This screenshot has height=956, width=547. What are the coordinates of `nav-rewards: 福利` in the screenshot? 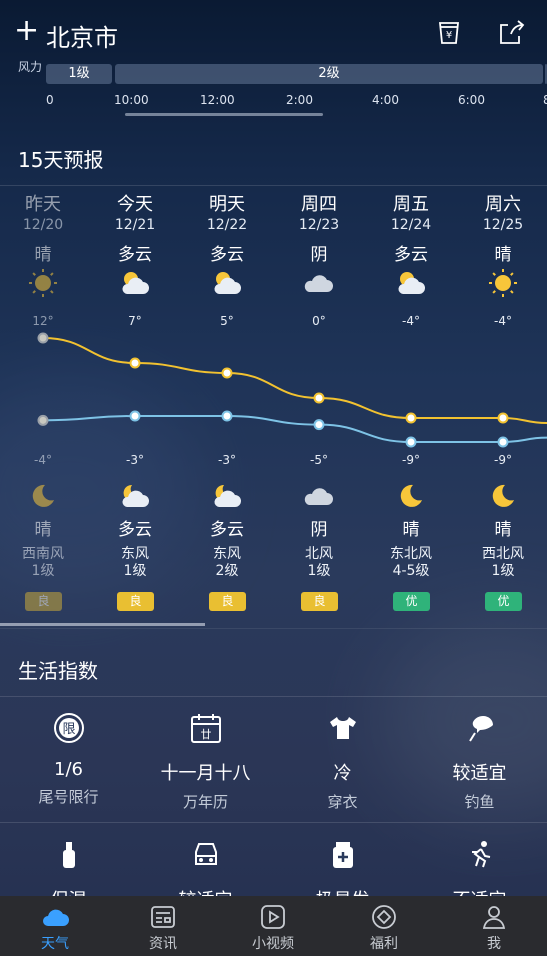 It's located at (384, 924).